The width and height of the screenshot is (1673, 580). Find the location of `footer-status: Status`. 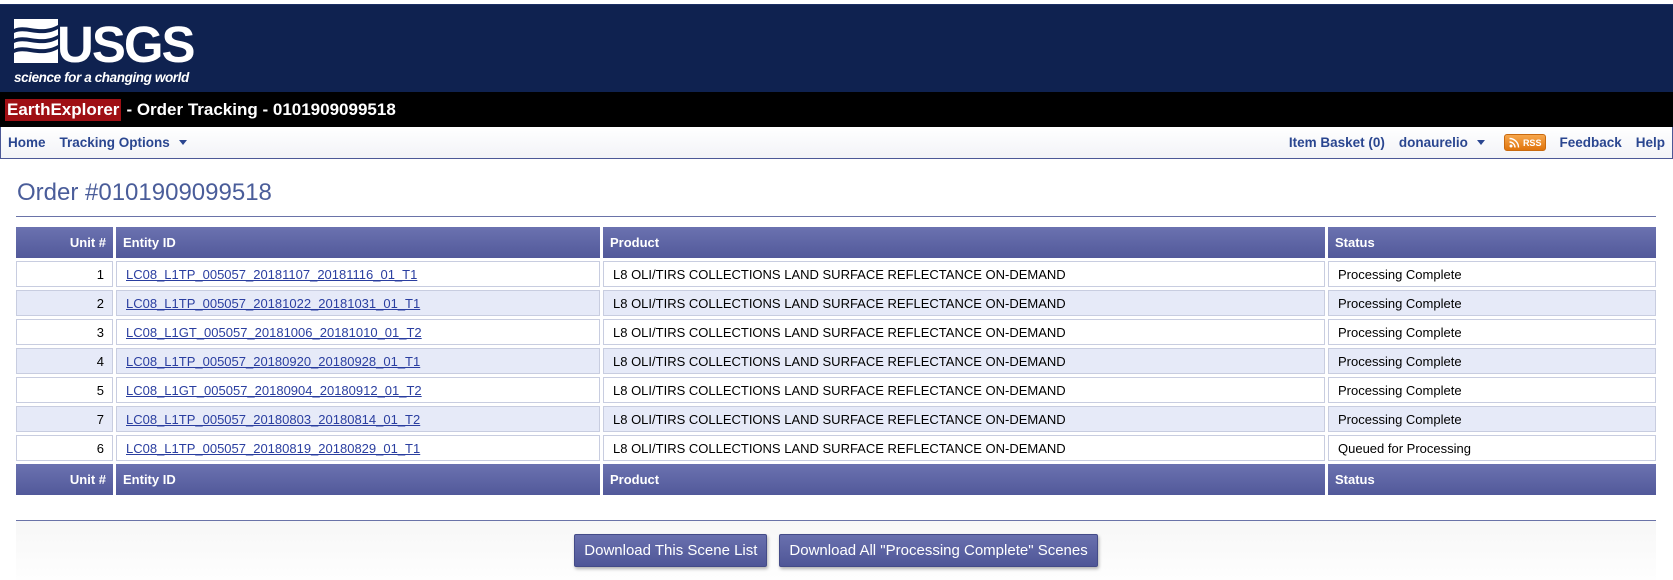

footer-status: Status is located at coordinates (1492, 479).